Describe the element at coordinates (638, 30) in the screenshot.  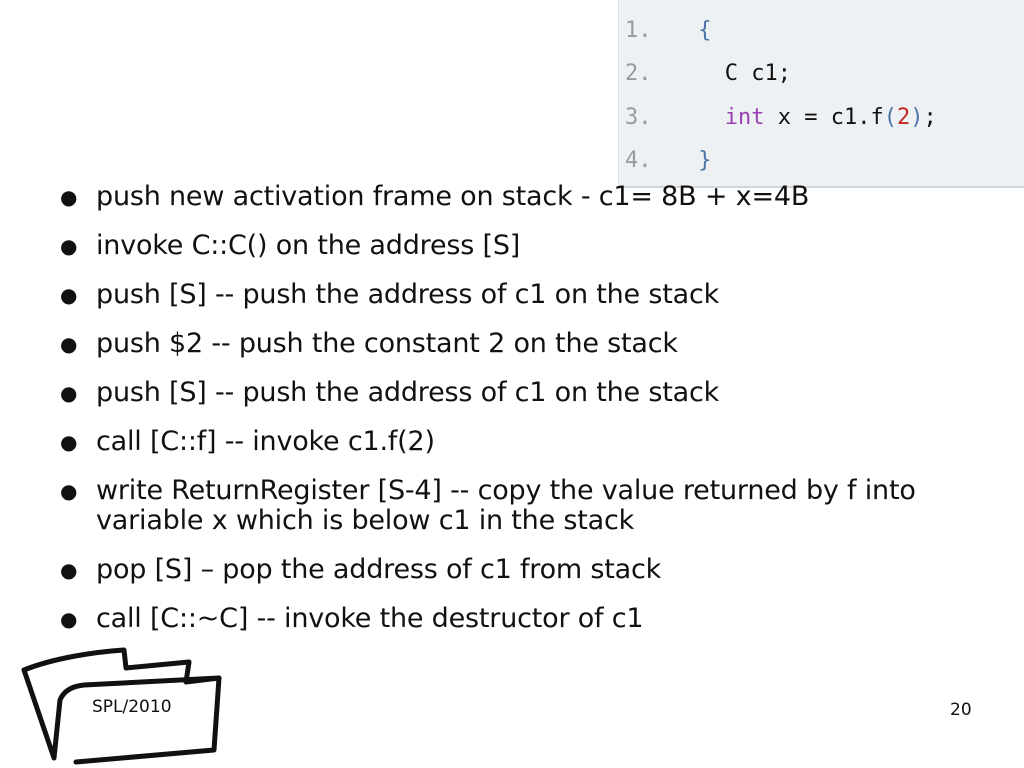
I see `line-number: 1.` at that location.